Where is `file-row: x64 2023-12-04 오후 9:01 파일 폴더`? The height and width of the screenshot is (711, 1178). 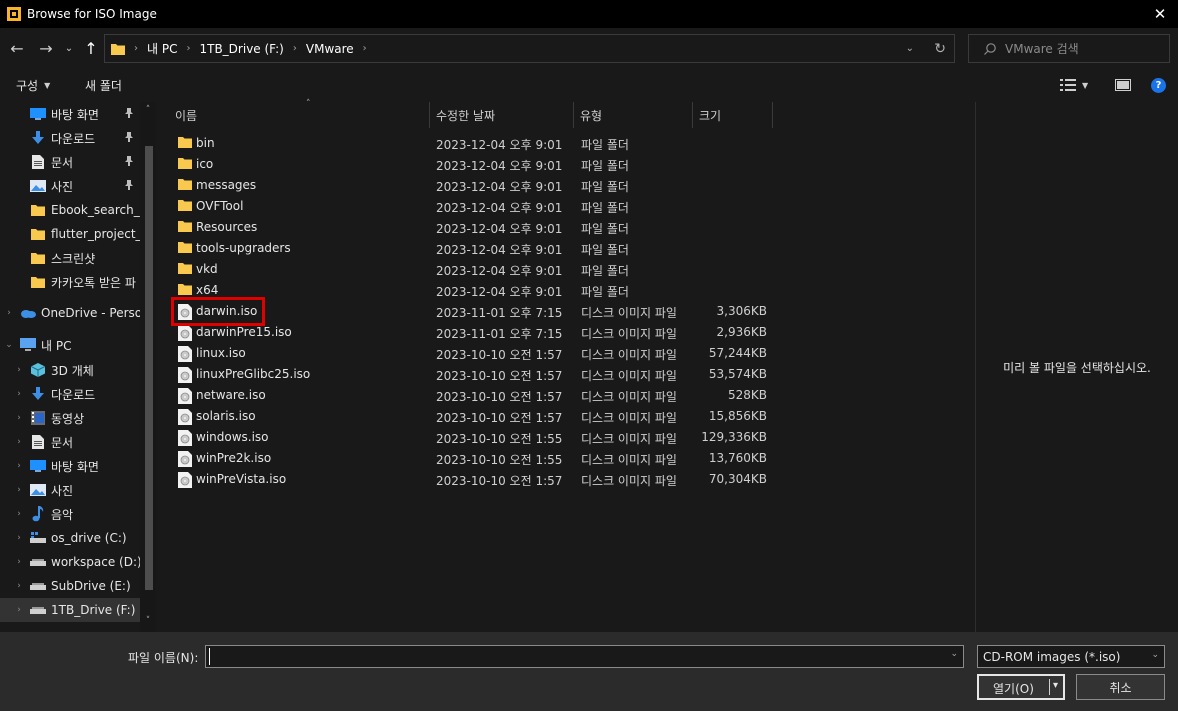 file-row: x64 2023-12-04 오후 9:01 파일 폴더 is located at coordinates (566, 290).